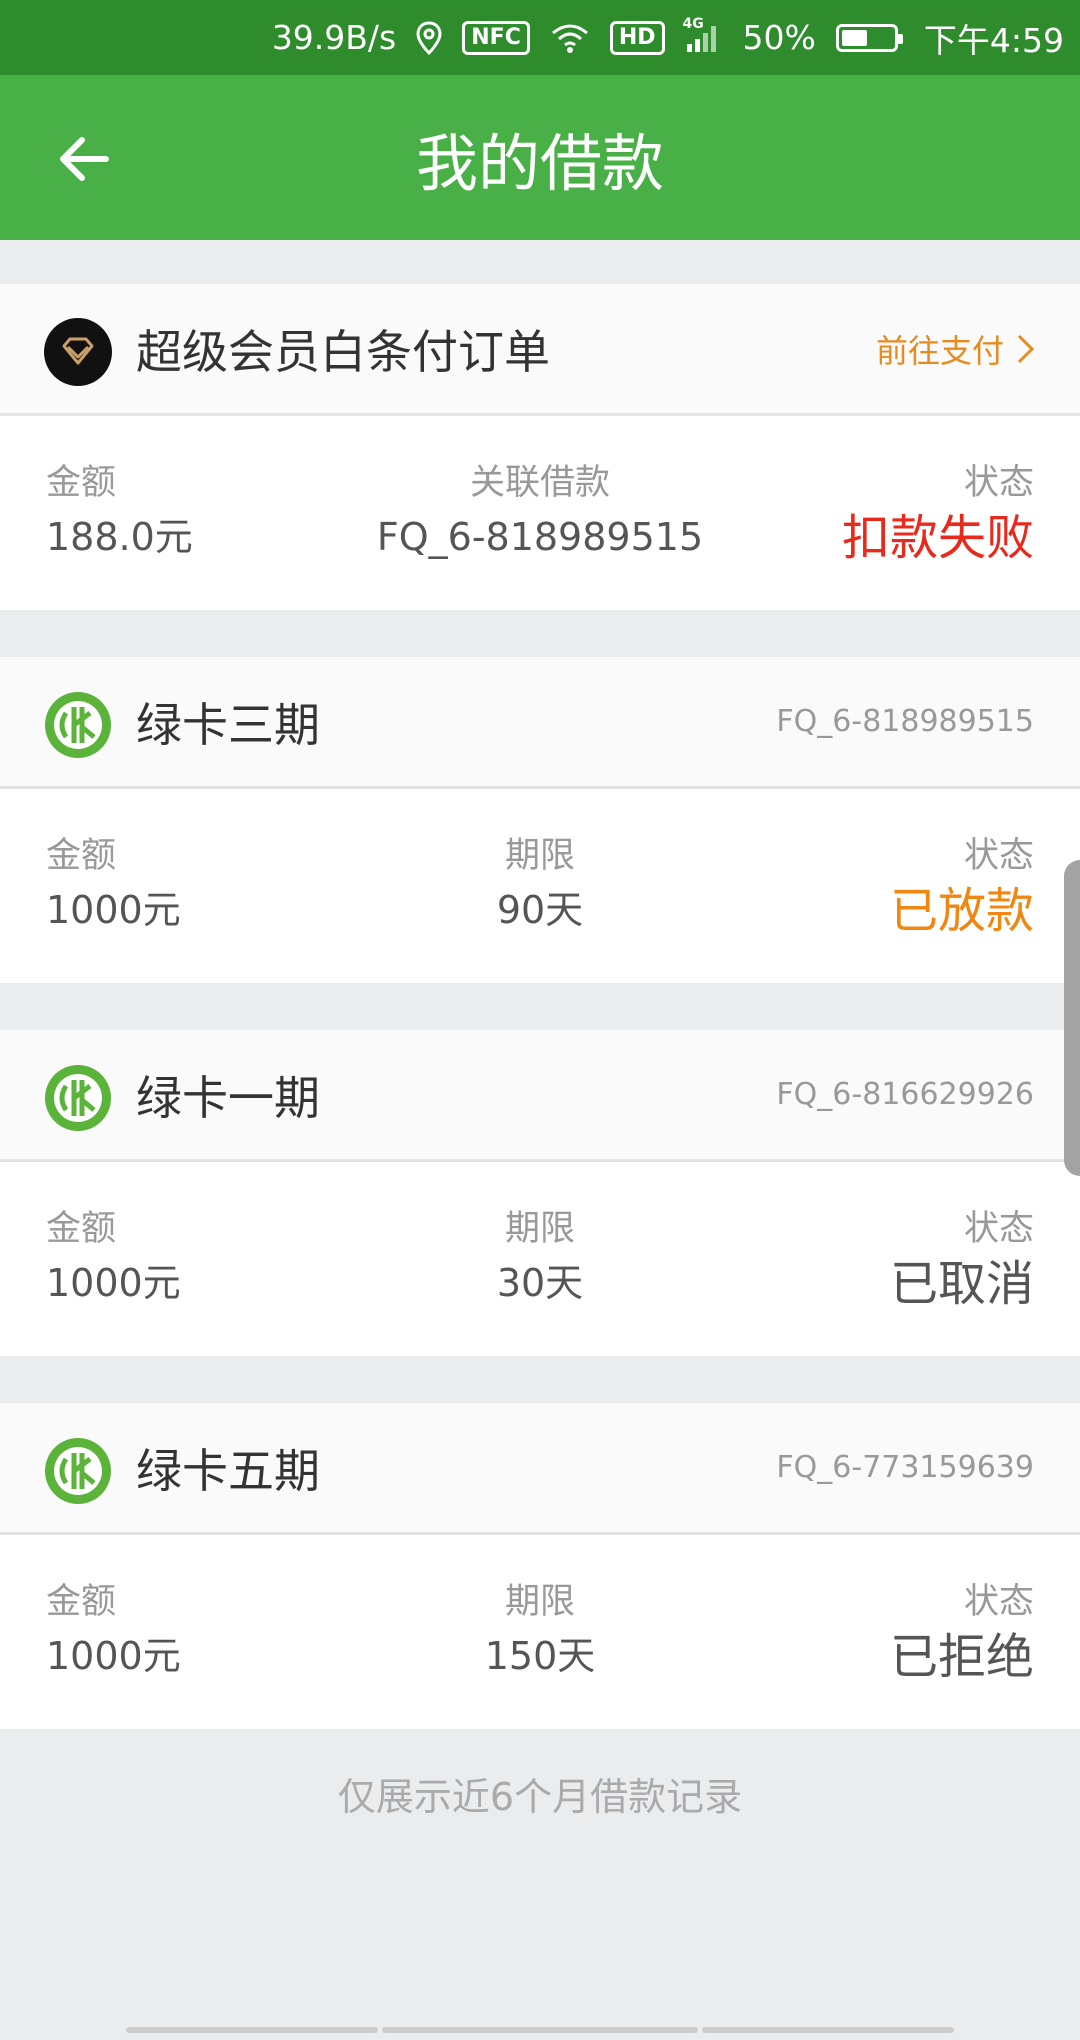 The image size is (1080, 2040). I want to click on battery-percent: 50%, so click(779, 37).